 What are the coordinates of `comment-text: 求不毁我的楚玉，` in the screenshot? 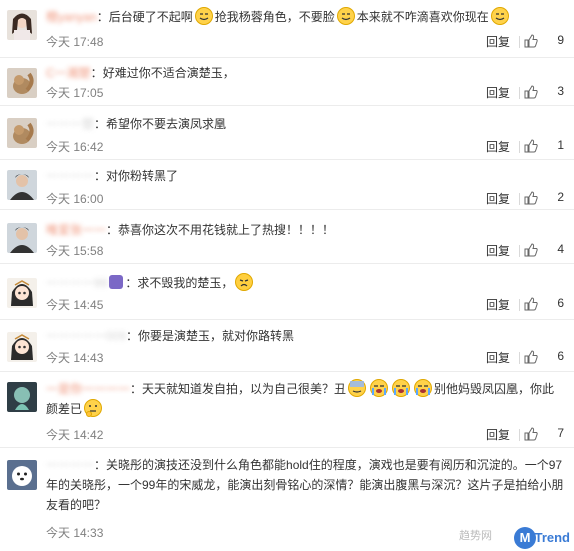 It's located at (185, 283).